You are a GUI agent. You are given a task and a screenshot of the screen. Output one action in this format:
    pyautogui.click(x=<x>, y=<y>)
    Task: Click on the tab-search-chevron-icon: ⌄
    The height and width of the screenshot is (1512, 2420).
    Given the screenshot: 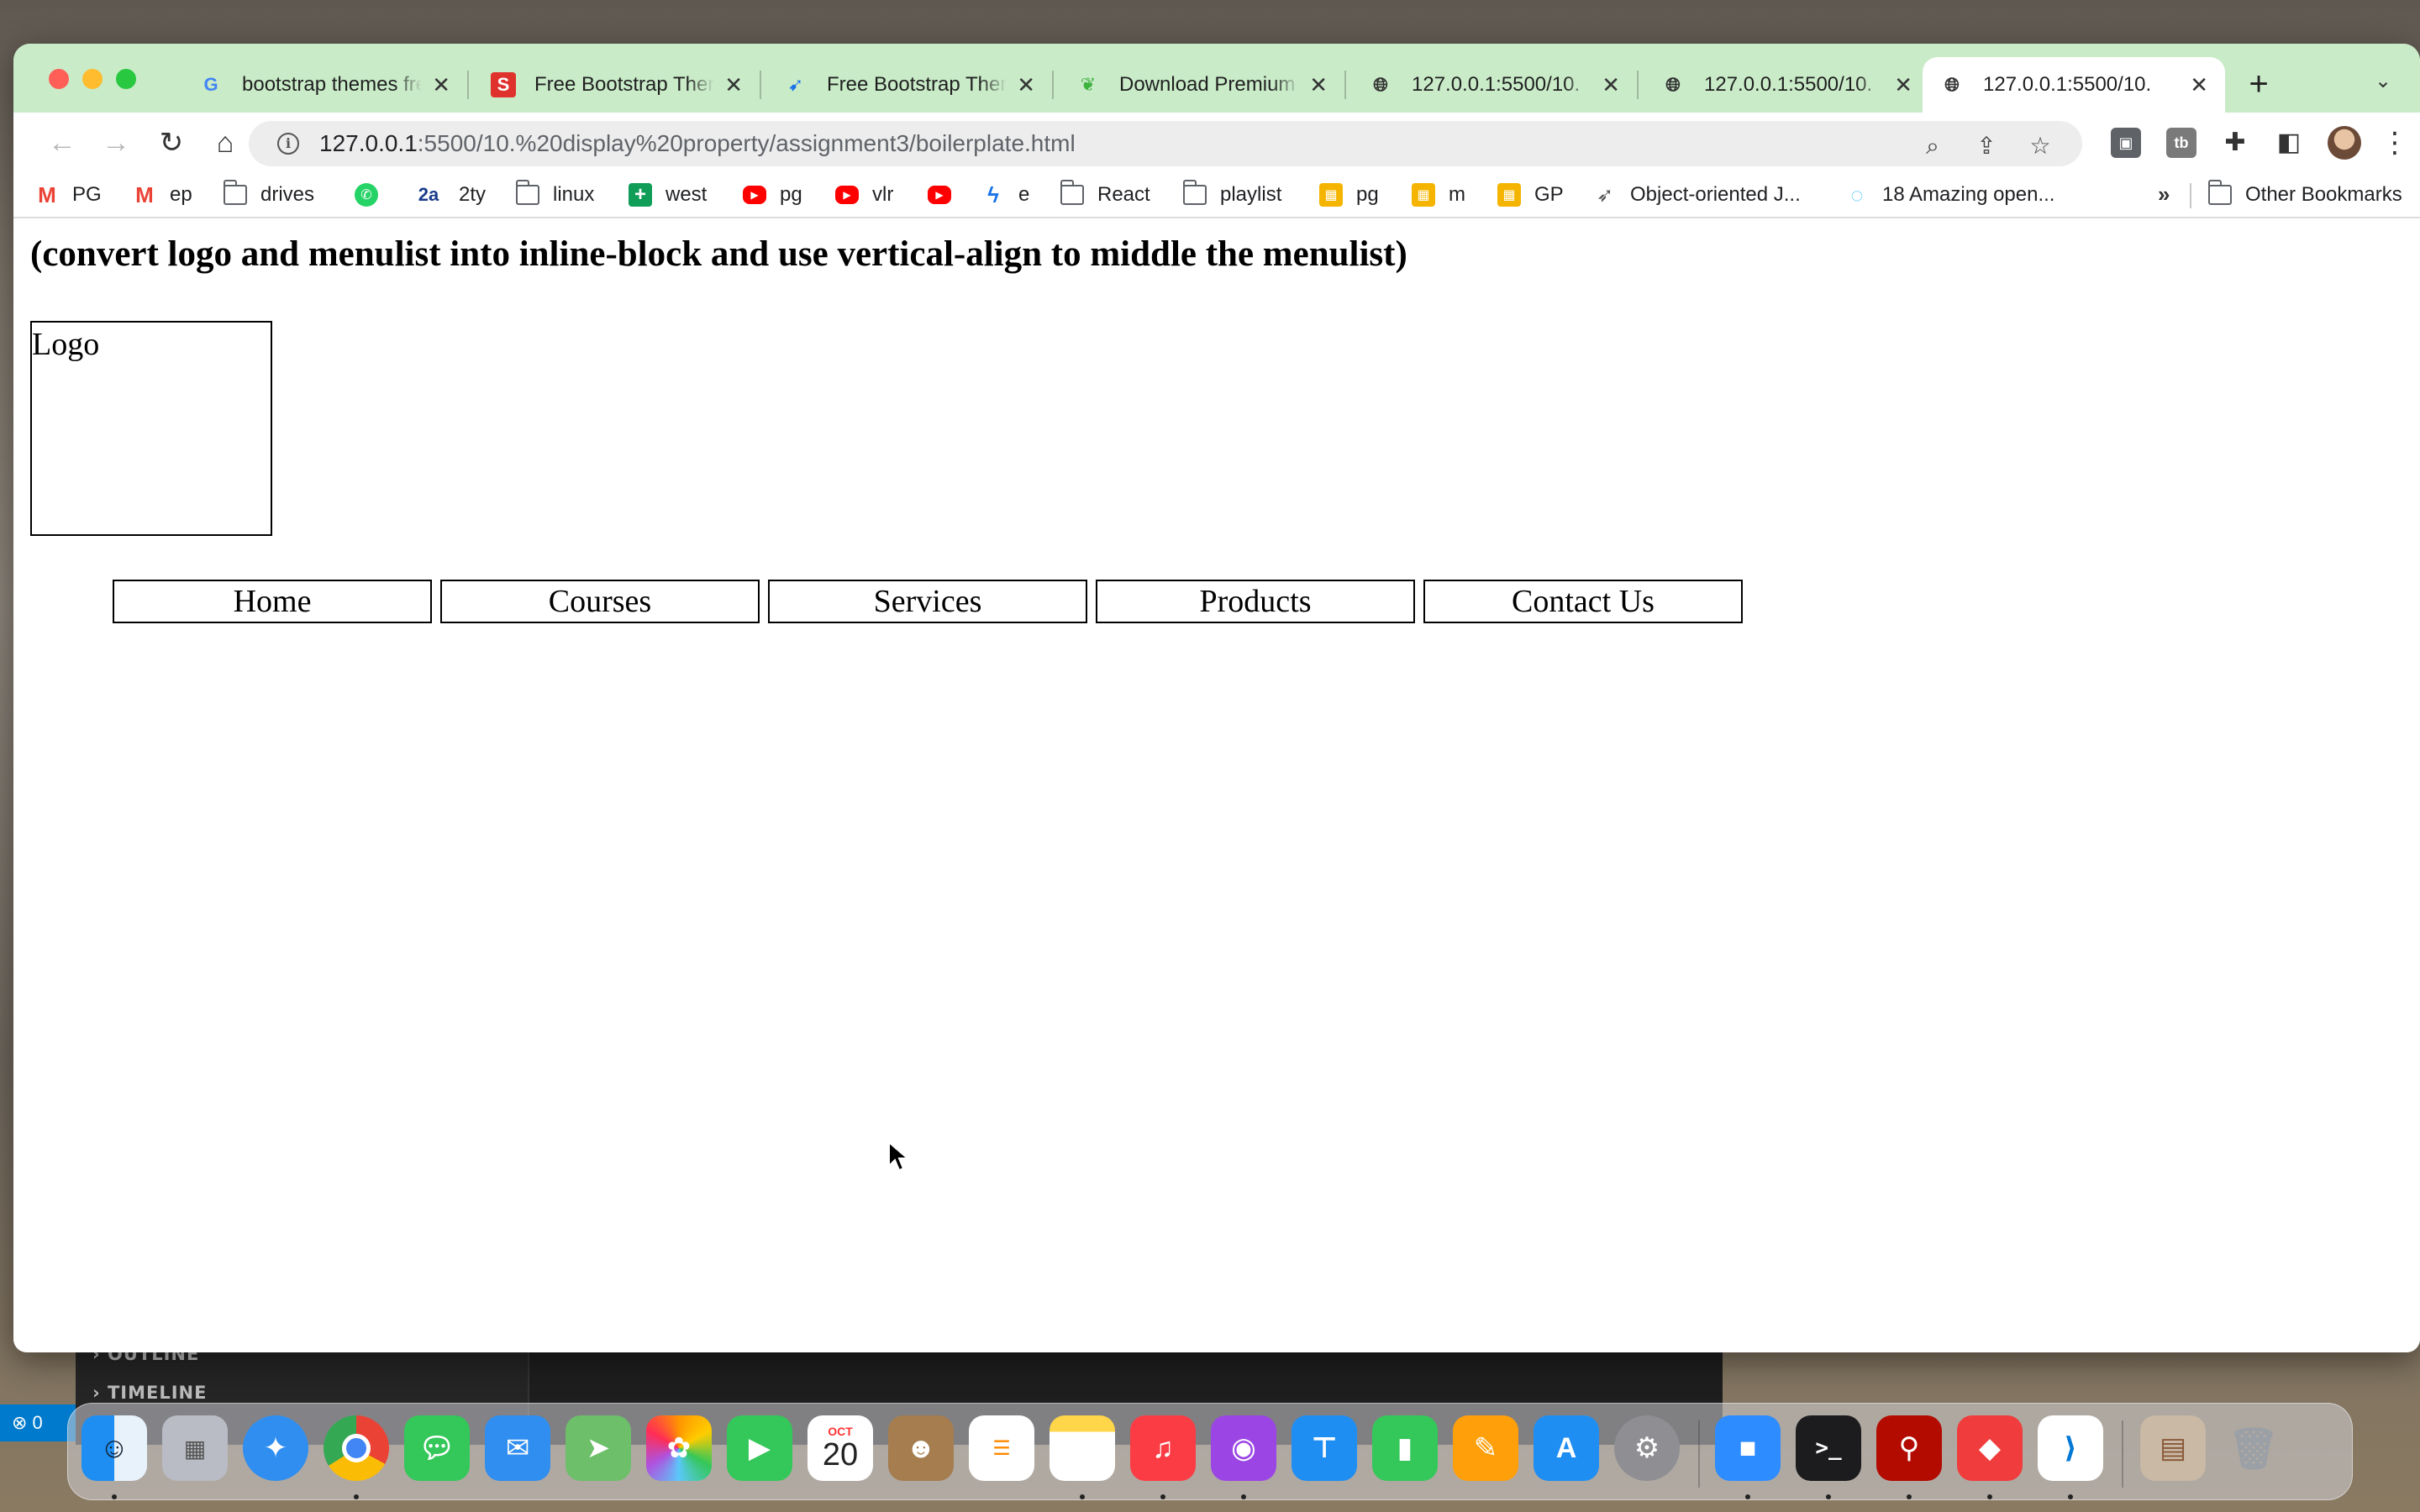 What is the action you would take?
    pyautogui.click(x=2383, y=81)
    